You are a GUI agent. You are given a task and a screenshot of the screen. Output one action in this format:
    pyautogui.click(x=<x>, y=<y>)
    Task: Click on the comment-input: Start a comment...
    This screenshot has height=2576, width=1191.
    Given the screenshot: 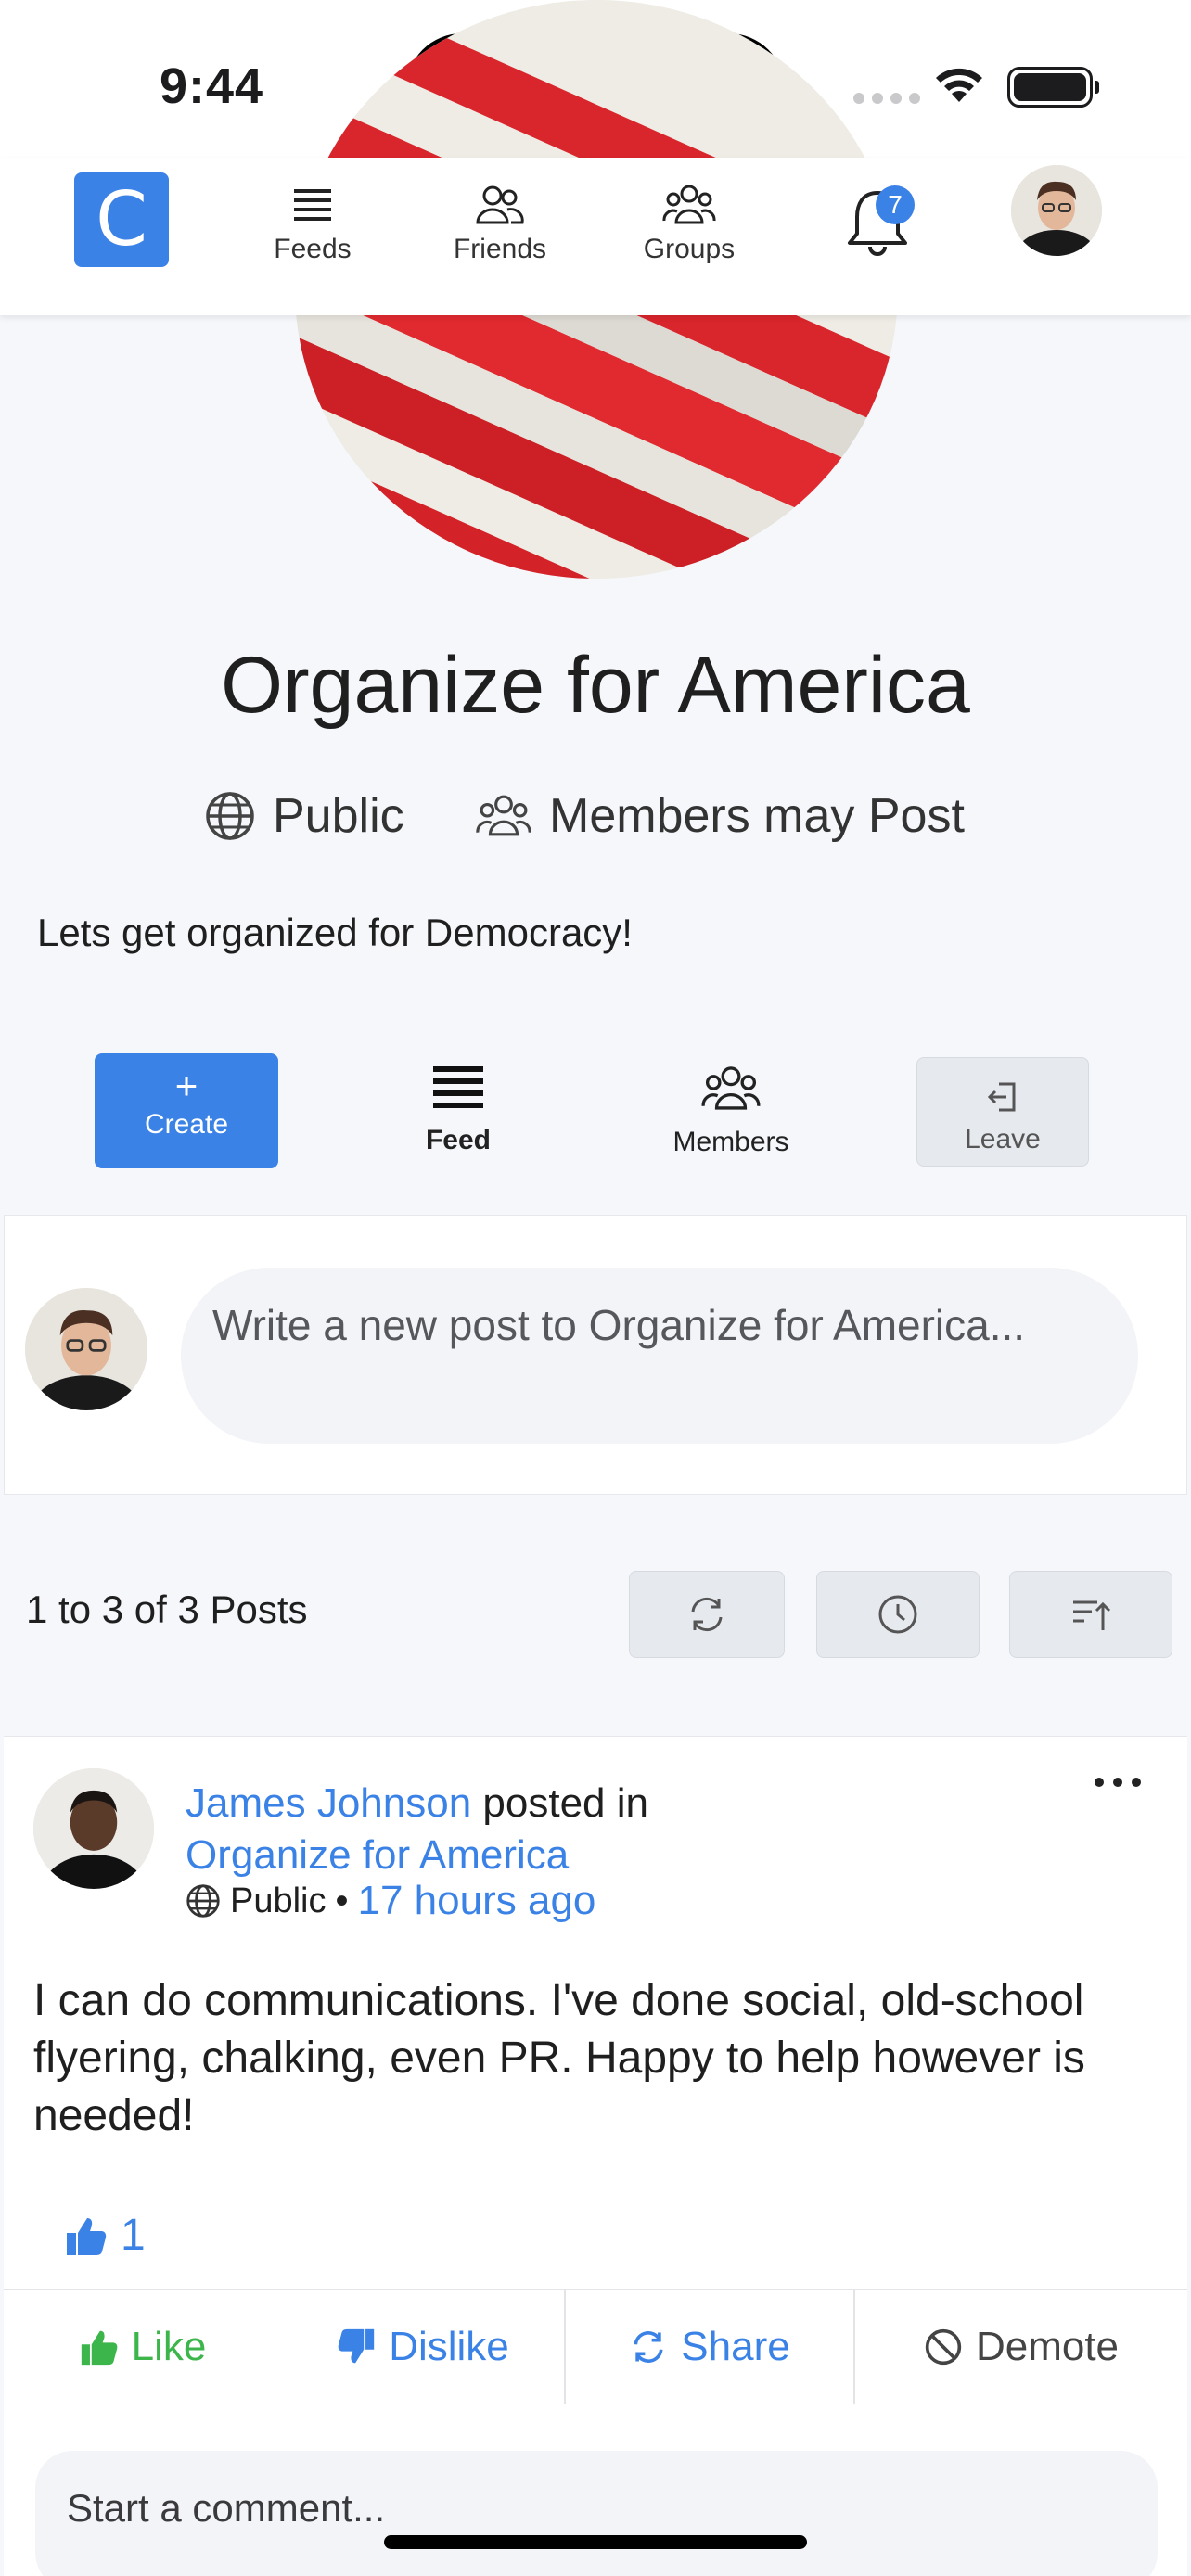 What is the action you would take?
    pyautogui.click(x=597, y=2513)
    